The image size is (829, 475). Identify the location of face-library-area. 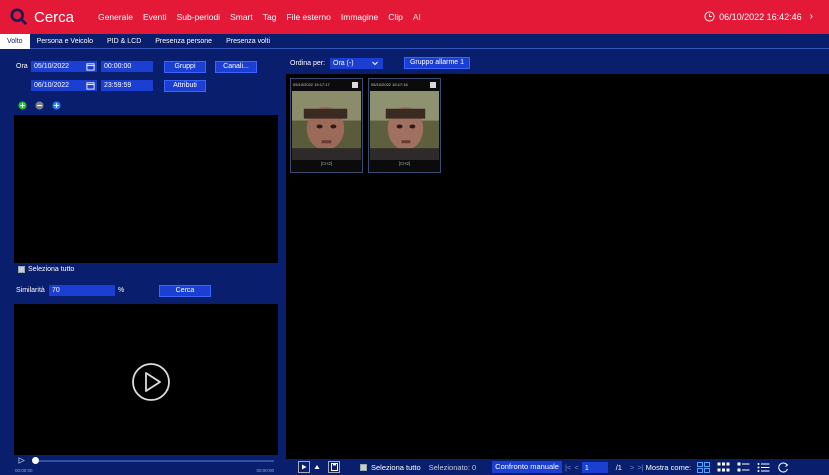
(146, 189).